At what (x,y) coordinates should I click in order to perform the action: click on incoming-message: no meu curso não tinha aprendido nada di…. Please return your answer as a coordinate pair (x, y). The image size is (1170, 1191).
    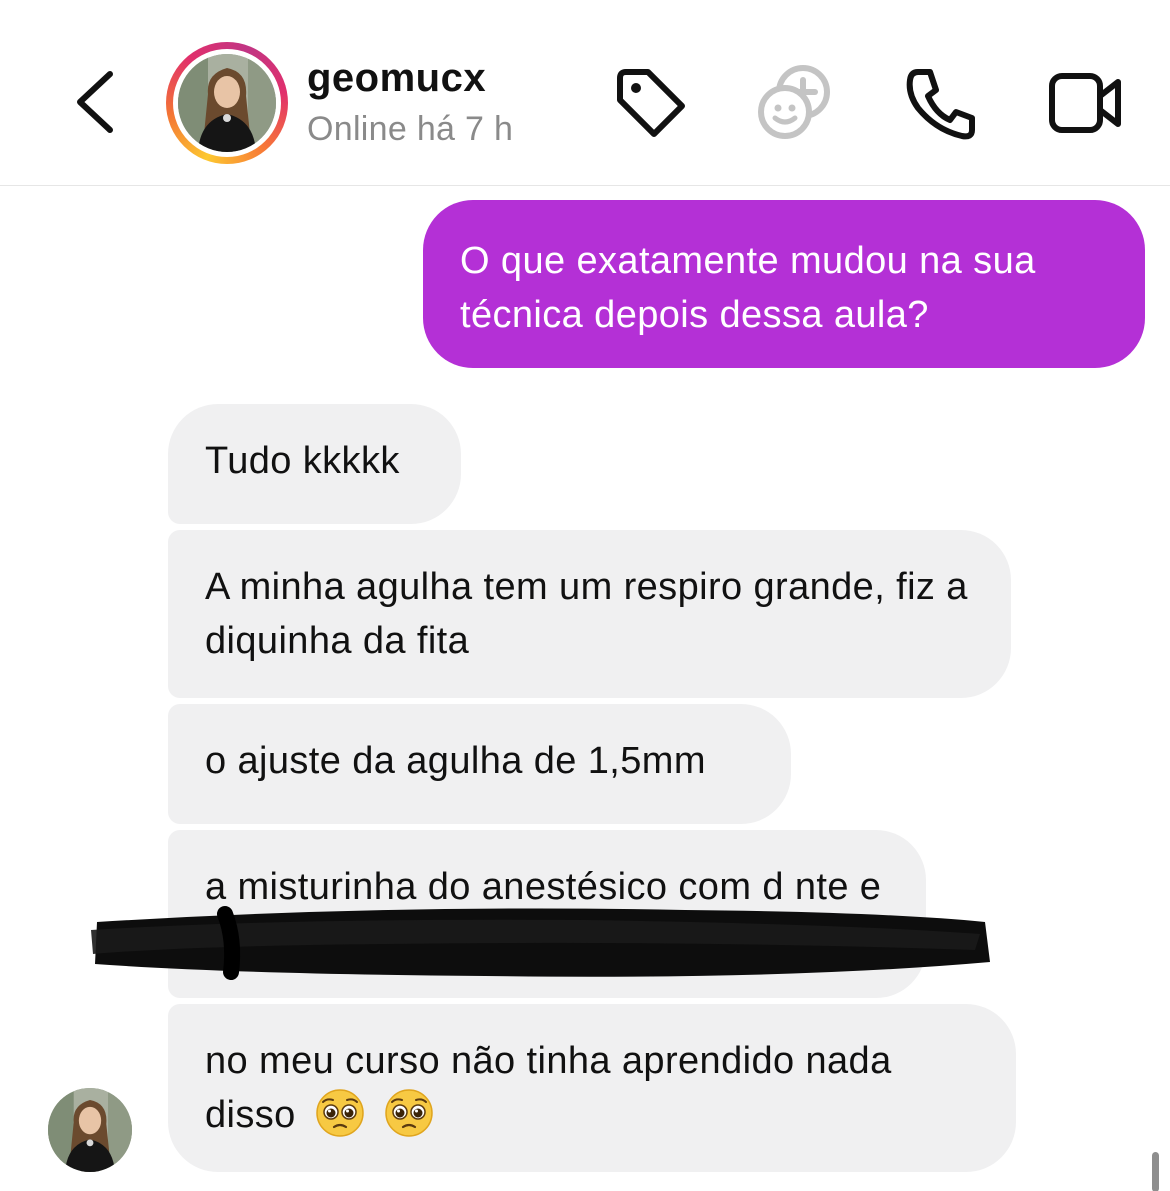
    Looking at the image, I should click on (592, 1088).